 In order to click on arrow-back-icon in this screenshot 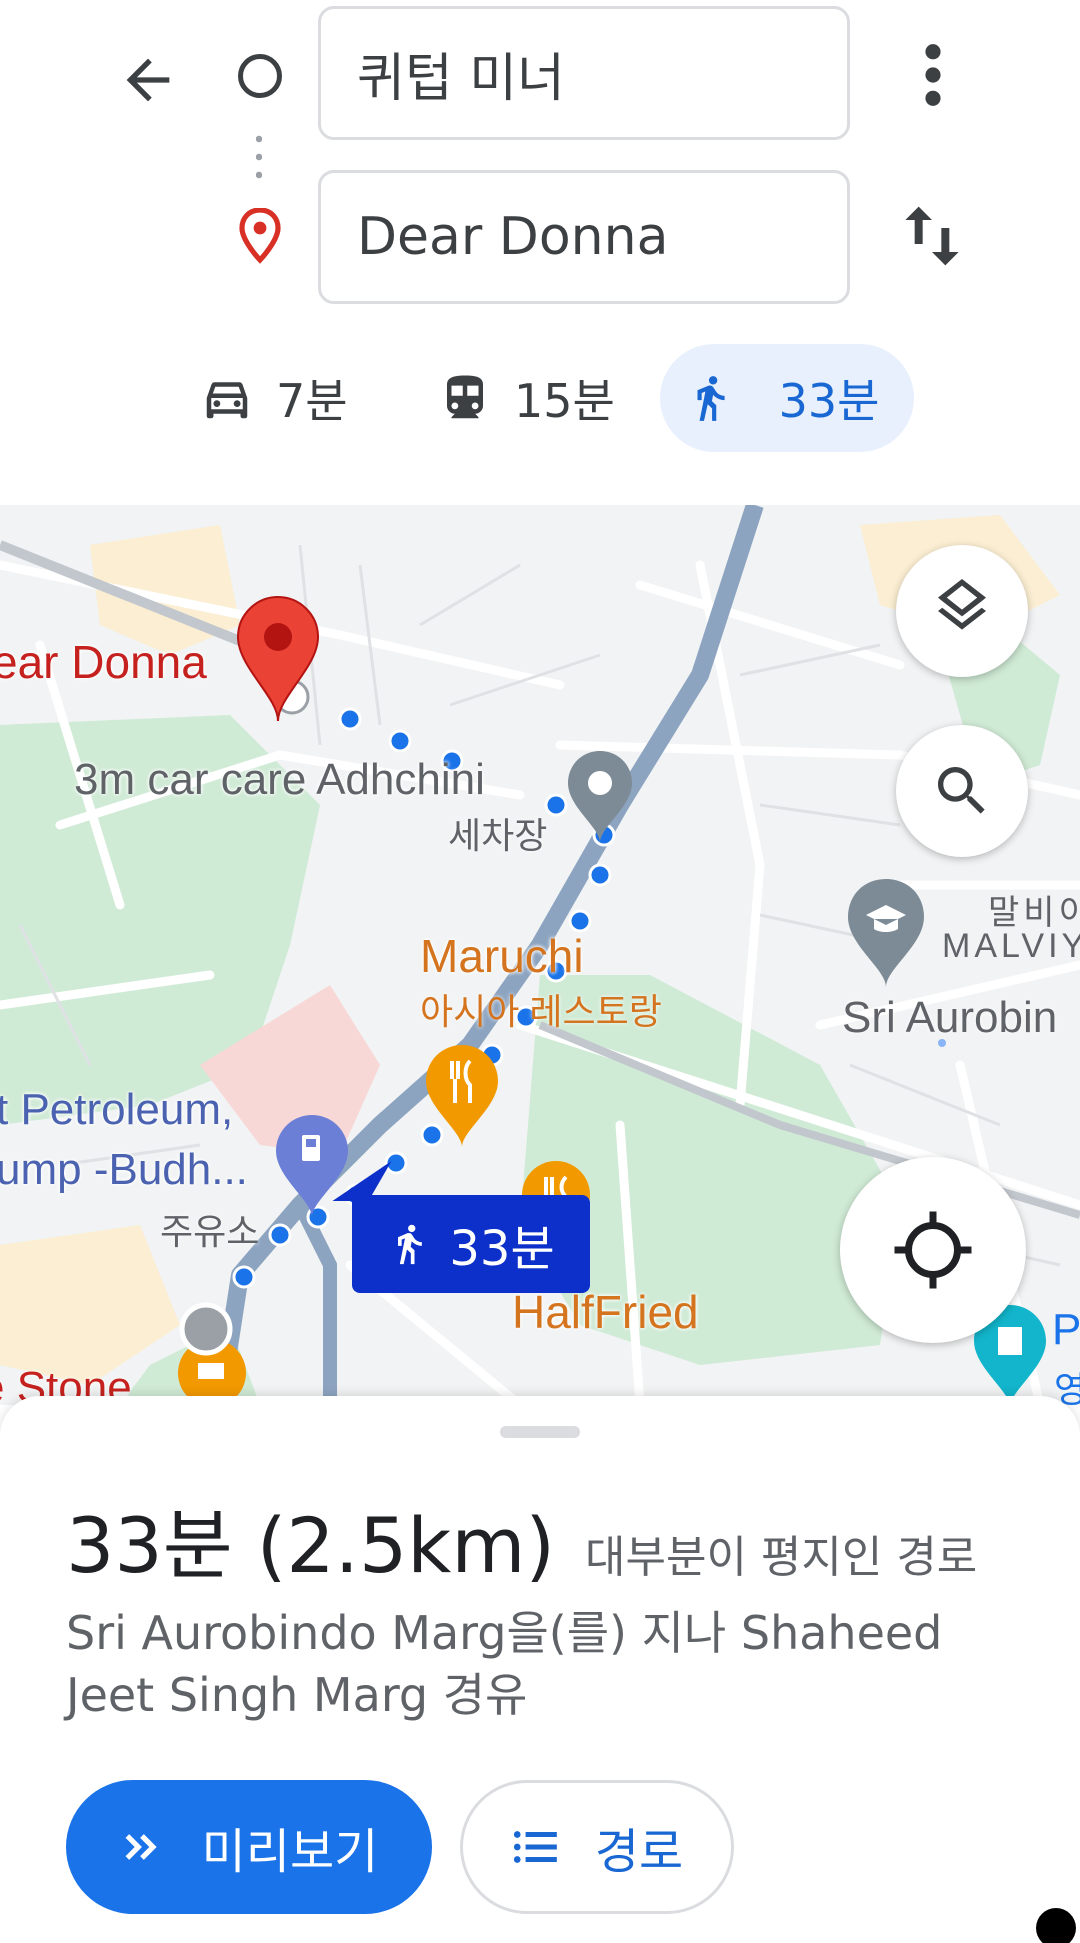, I will do `click(148, 80)`.